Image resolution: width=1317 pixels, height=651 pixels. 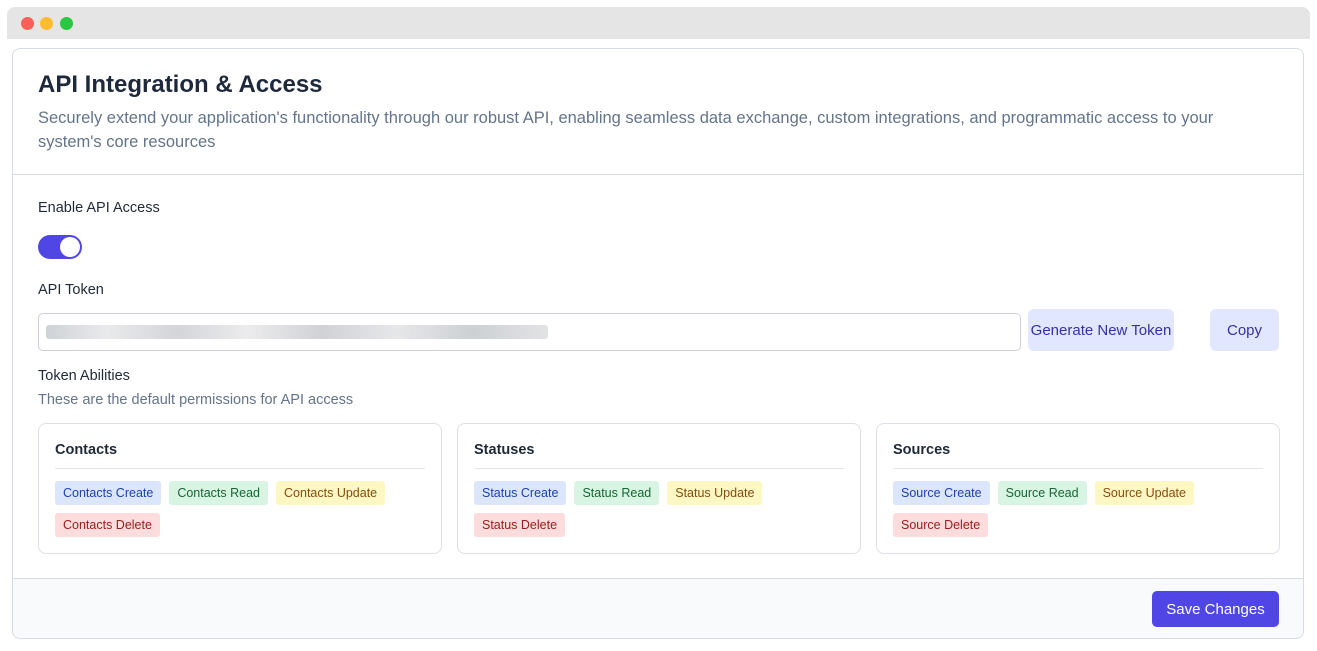 What do you see at coordinates (108, 493) in the screenshot?
I see `permission-badge-create: Contacts Create` at bounding box center [108, 493].